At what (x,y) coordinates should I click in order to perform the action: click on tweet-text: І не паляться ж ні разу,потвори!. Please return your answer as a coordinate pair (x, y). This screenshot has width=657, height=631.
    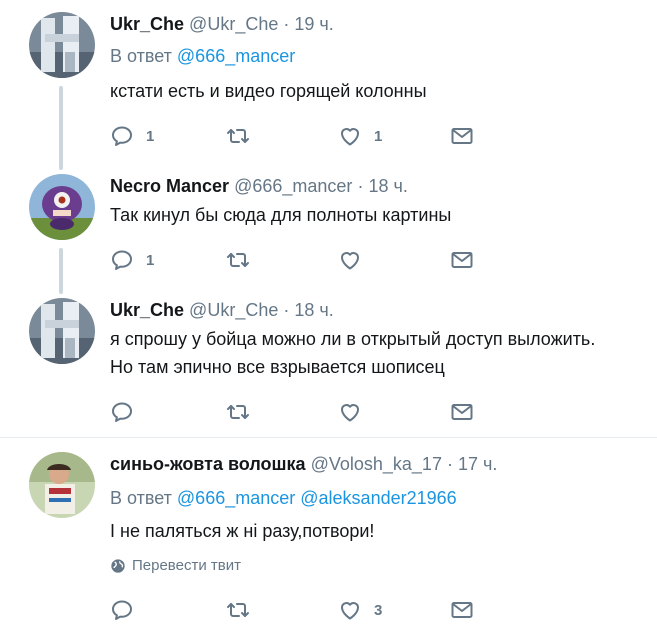
    Looking at the image, I should click on (242, 531).